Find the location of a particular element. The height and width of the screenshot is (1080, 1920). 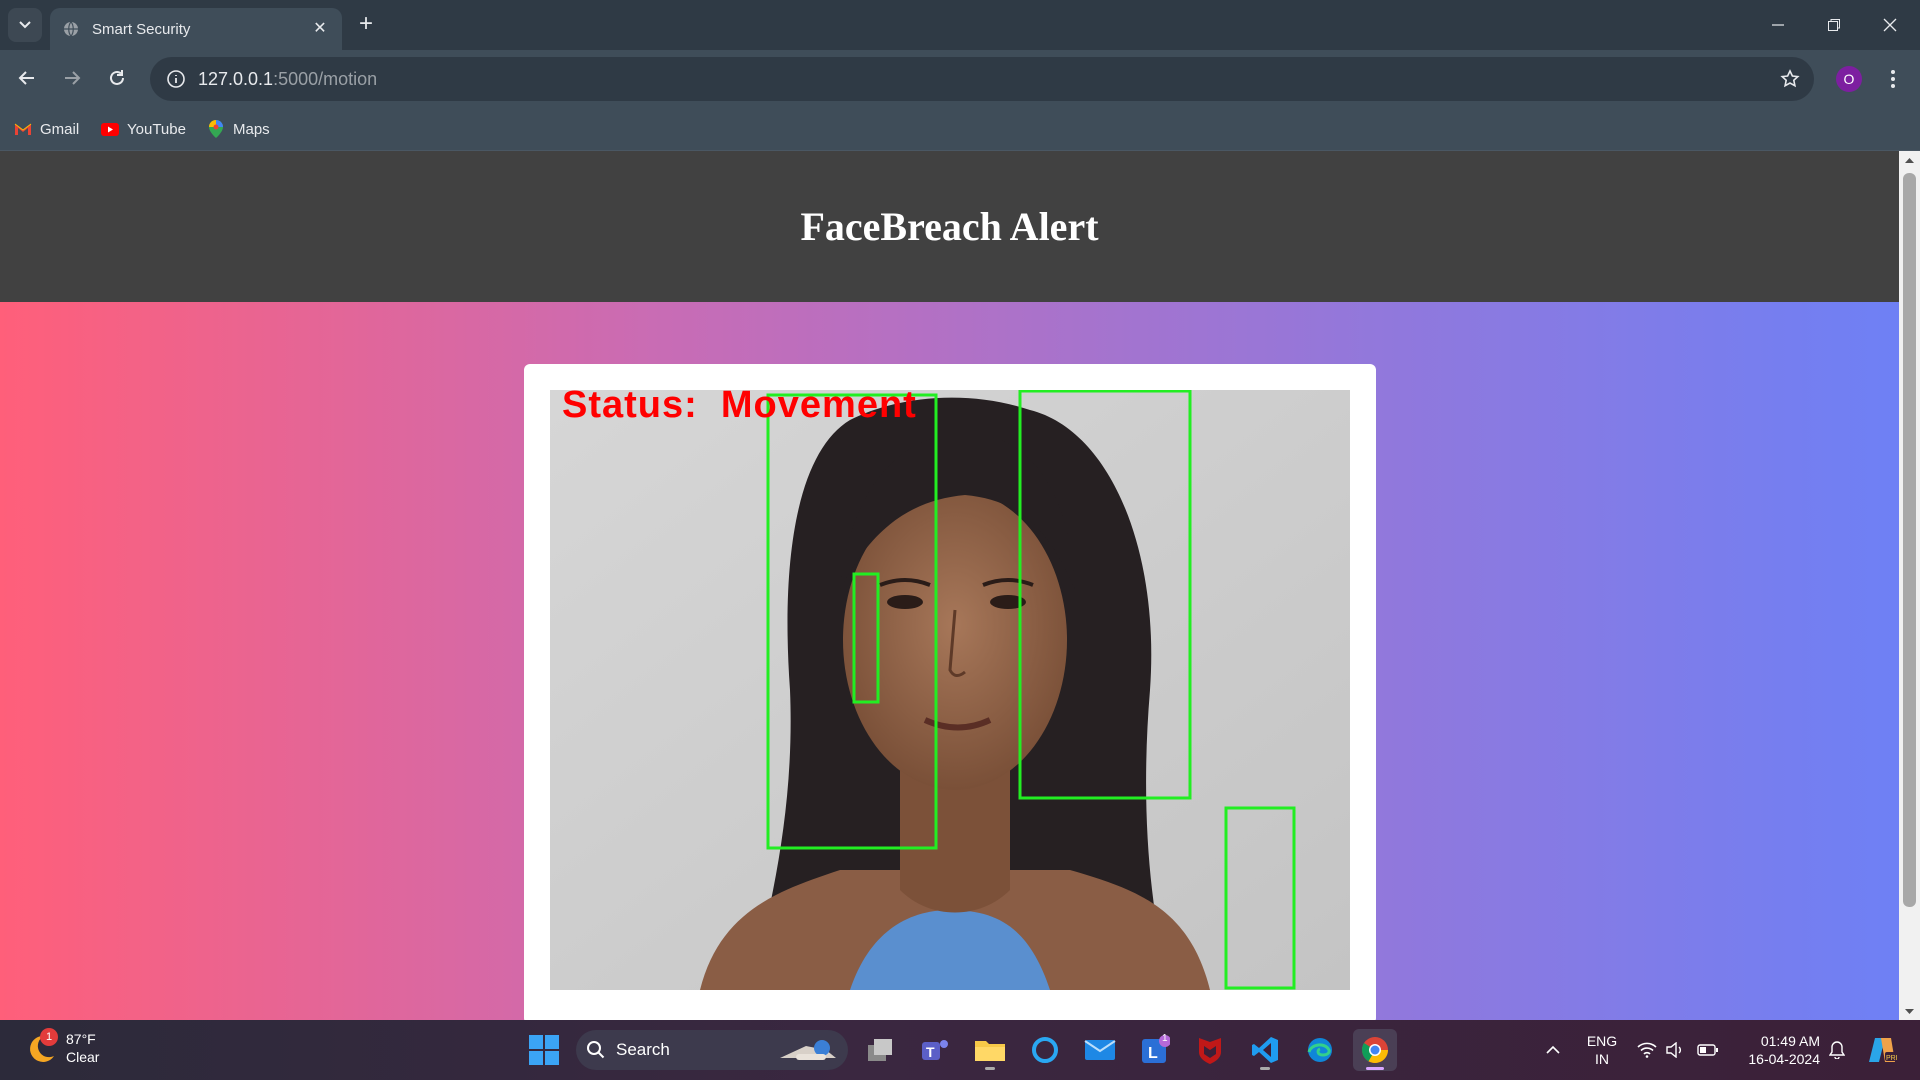

taskbar-search: Search is located at coordinates (712, 1050).